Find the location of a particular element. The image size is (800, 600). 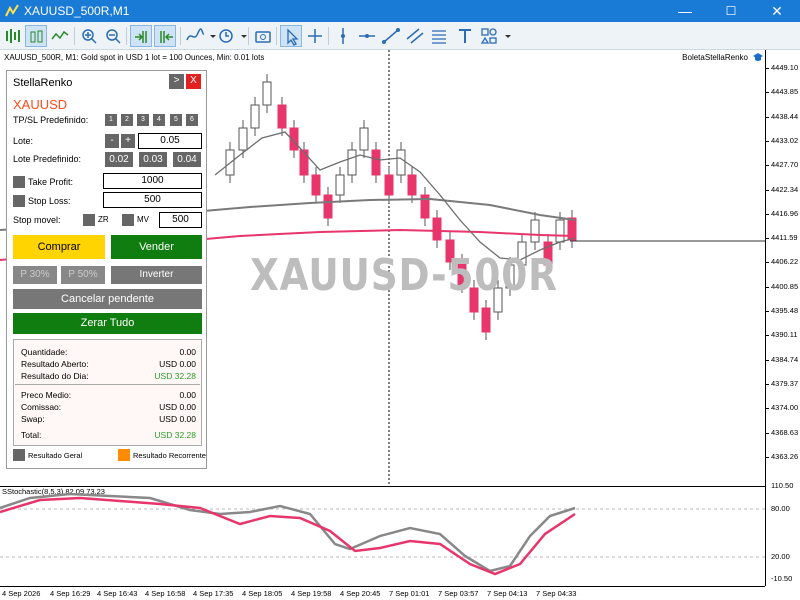

autoscroll-icon is located at coordinates (141, 36).